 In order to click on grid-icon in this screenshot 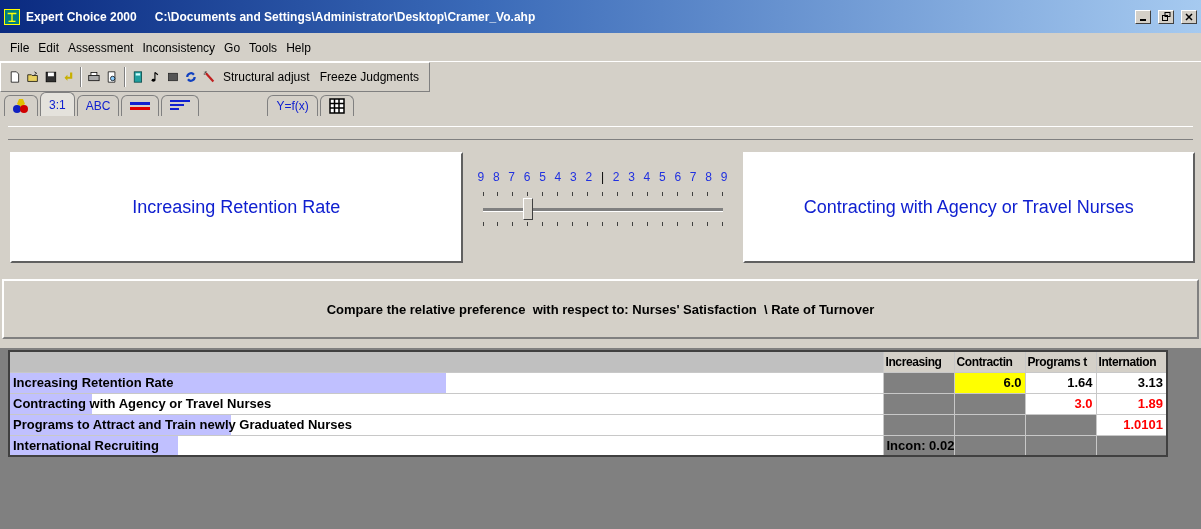, I will do `click(336, 106)`.